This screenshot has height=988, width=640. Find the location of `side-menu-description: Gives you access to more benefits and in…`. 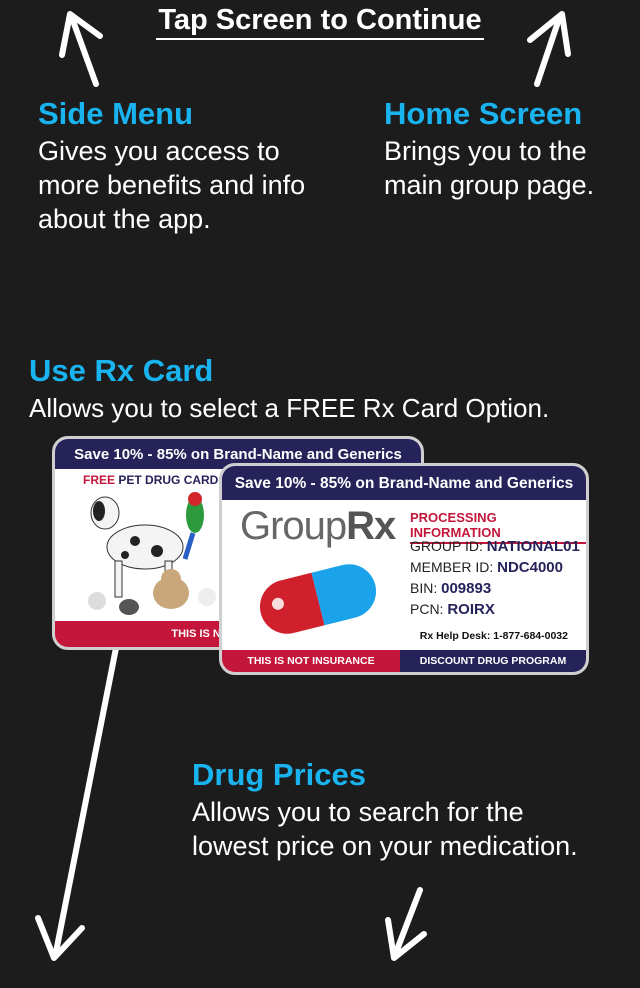

side-menu-description: Gives you access to more benefits and in… is located at coordinates (171, 185).